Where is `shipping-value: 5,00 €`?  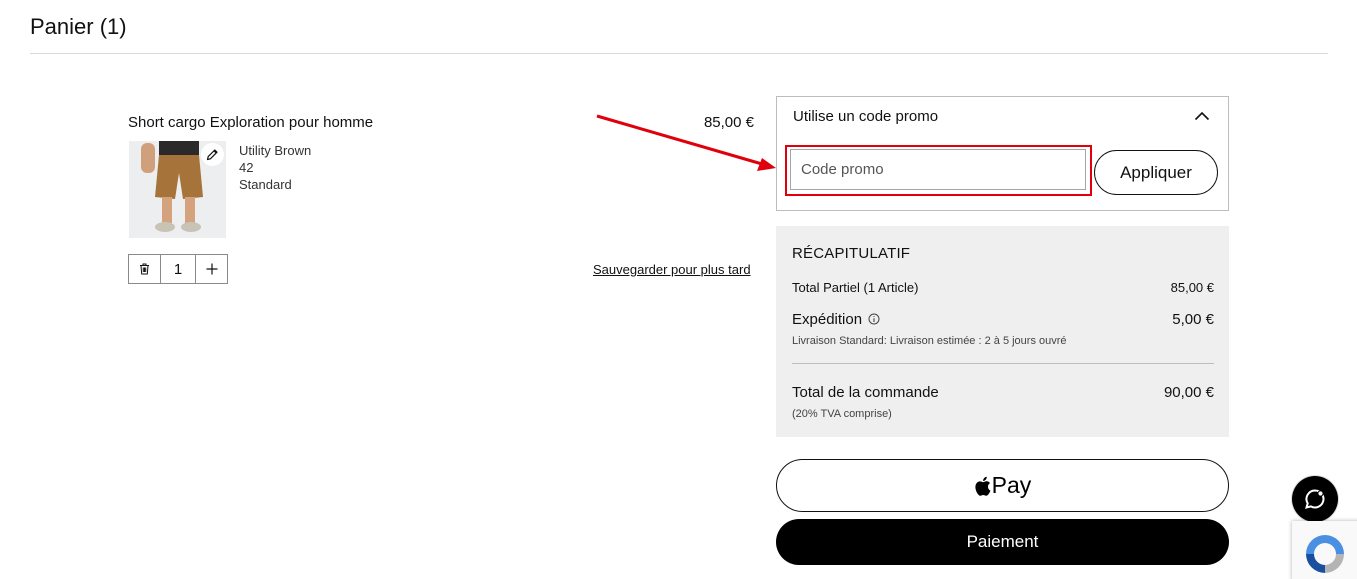
shipping-value: 5,00 € is located at coordinates (1193, 319).